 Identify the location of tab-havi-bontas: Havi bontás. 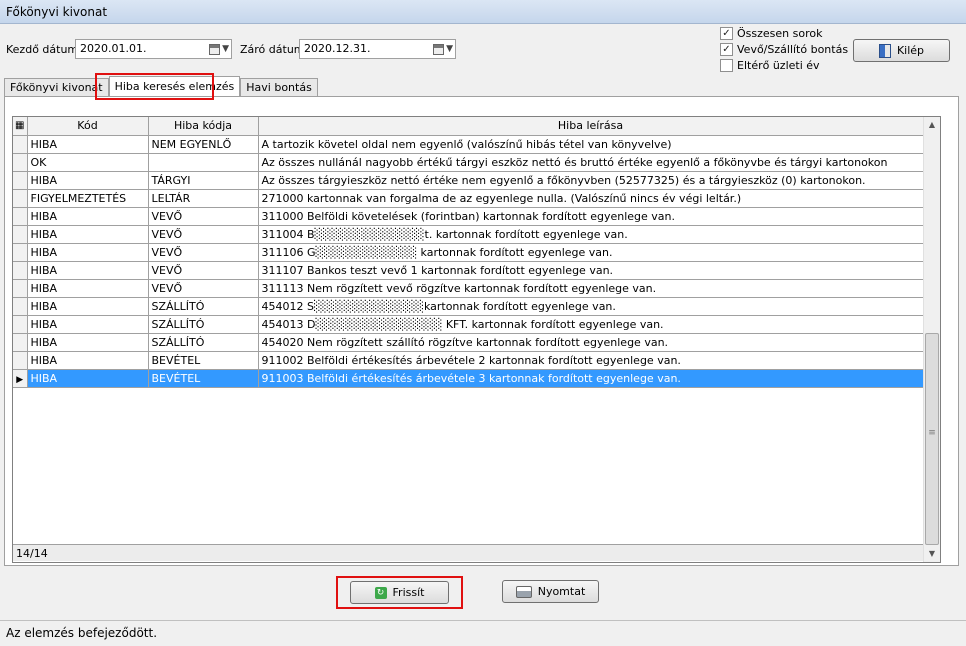
(279, 87).